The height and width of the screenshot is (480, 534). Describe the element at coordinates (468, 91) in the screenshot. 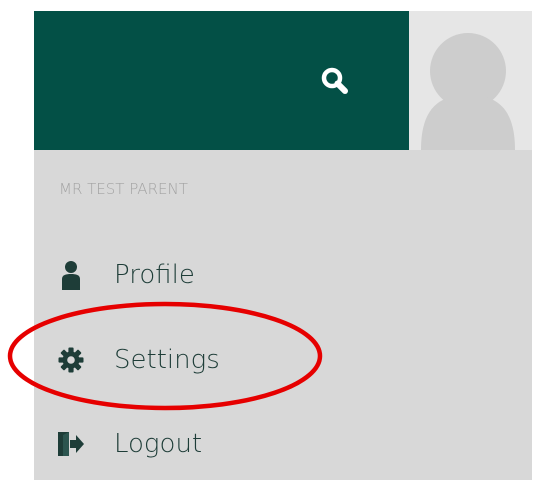

I see `user-avatar-icon` at that location.